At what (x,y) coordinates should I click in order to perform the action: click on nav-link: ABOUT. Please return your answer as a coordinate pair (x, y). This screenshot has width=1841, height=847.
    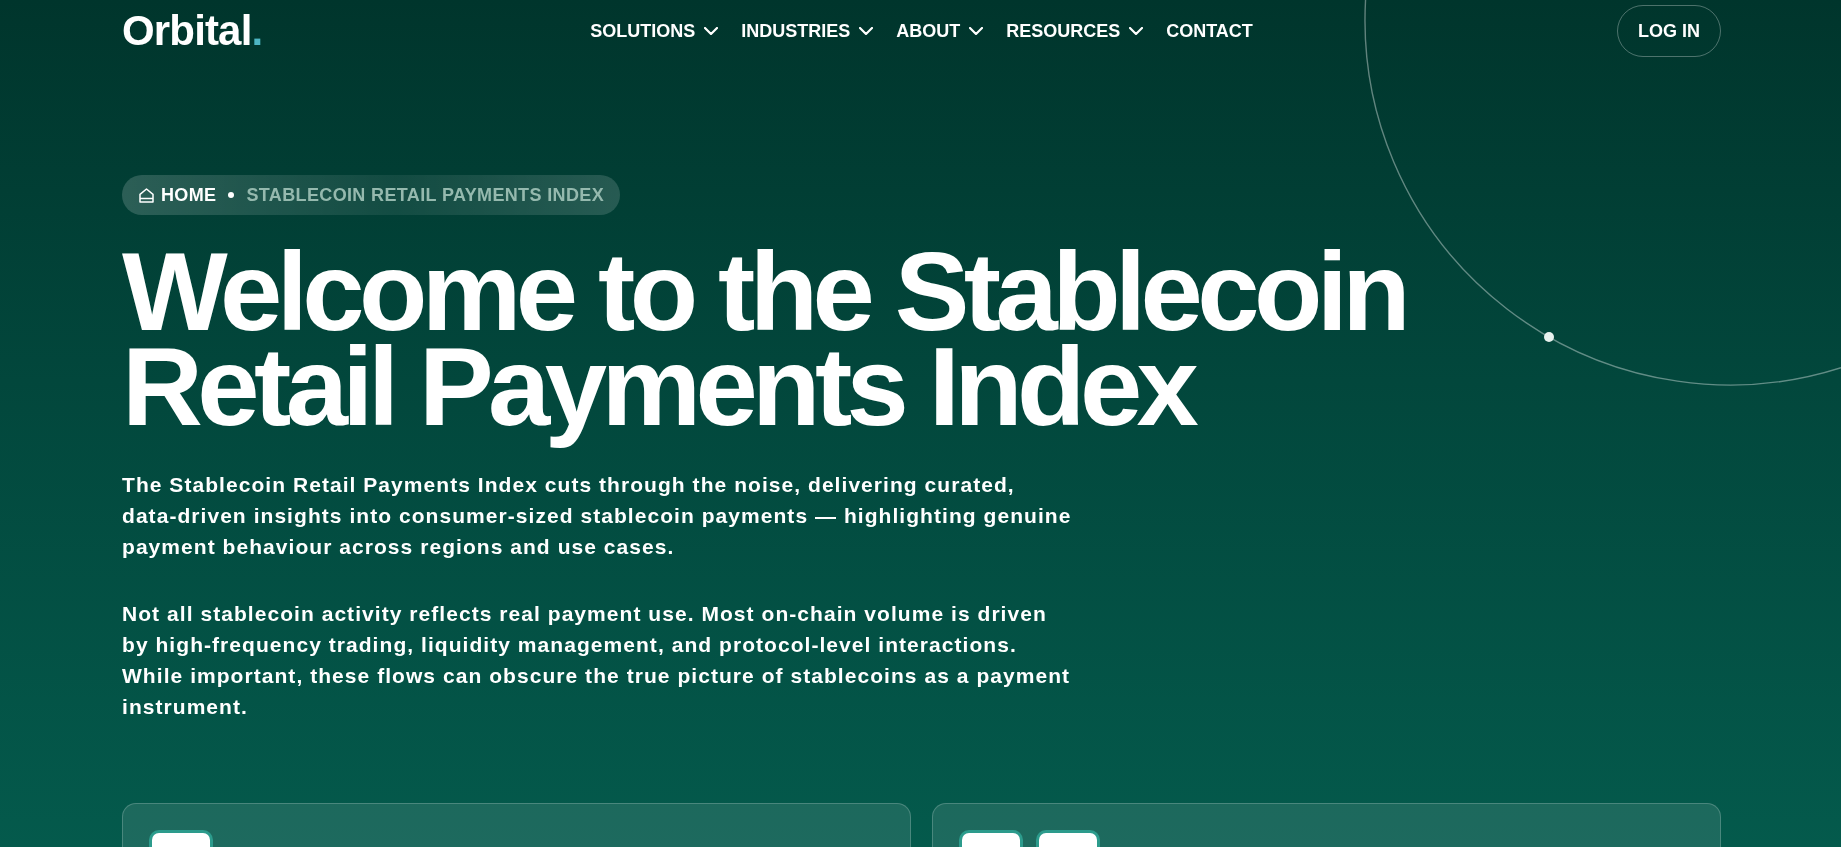
    Looking at the image, I should click on (940, 31).